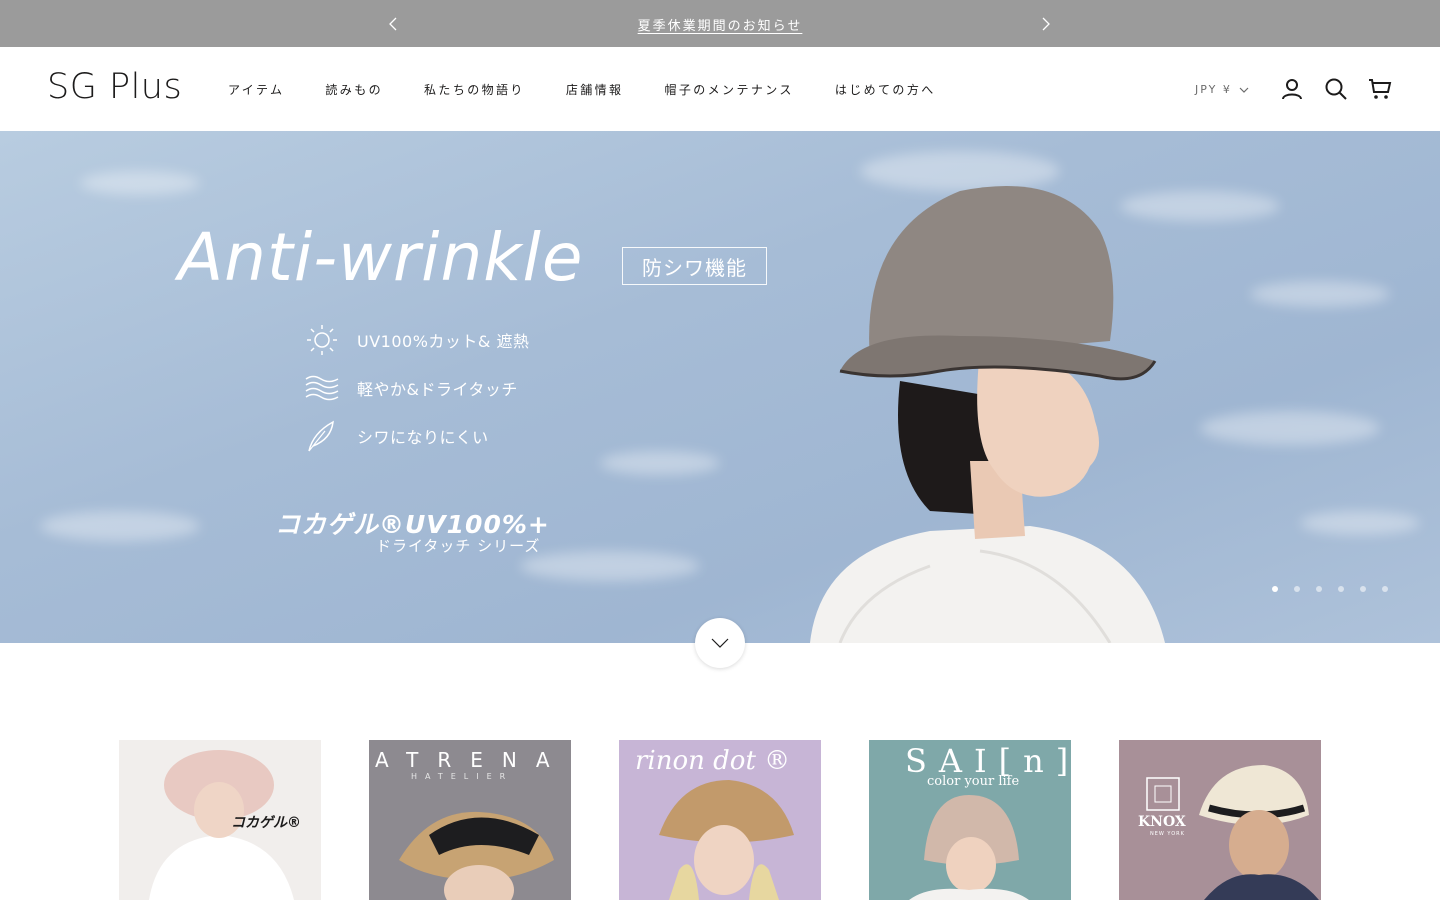 The width and height of the screenshot is (1440, 900). Describe the element at coordinates (437, 389) in the screenshot. I see `hero-feature-label: 軽やか&ドライタッチ` at that location.